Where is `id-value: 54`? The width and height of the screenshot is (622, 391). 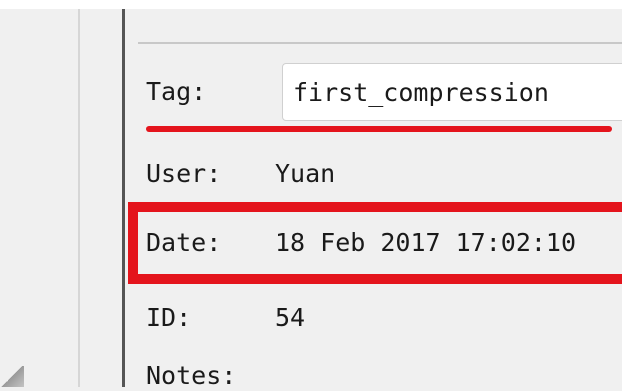 id-value: 54 is located at coordinates (290, 317).